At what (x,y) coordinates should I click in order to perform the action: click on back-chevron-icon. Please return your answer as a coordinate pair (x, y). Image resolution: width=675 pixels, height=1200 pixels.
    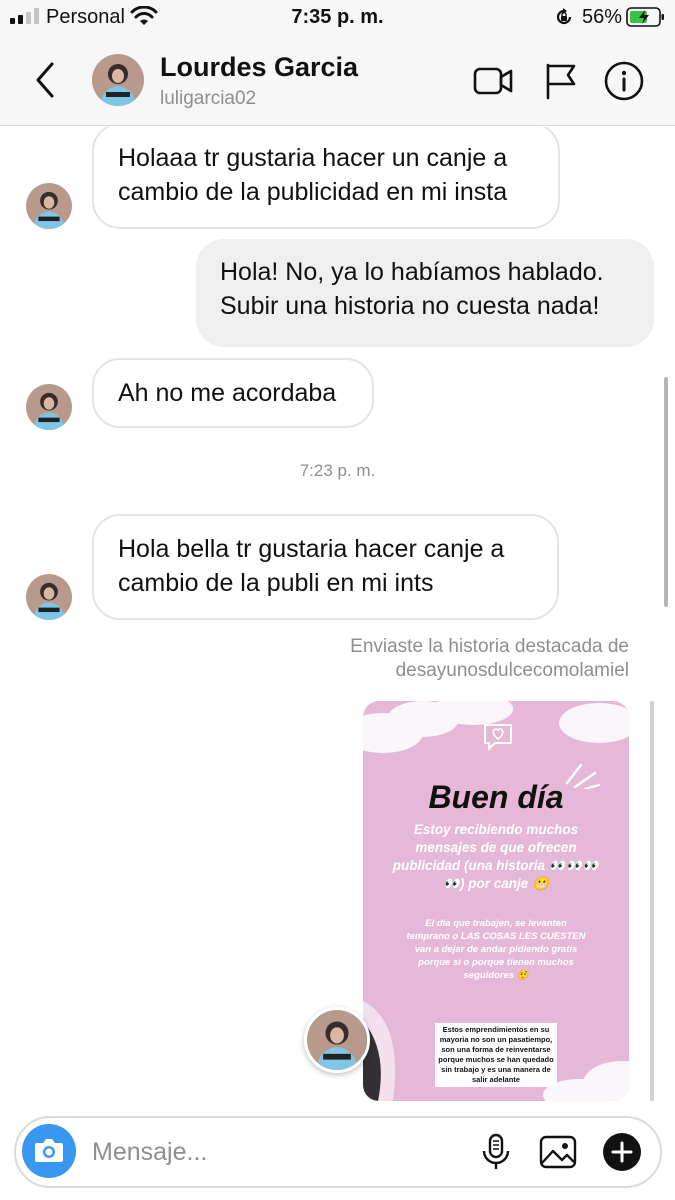
    Looking at the image, I should click on (45, 80).